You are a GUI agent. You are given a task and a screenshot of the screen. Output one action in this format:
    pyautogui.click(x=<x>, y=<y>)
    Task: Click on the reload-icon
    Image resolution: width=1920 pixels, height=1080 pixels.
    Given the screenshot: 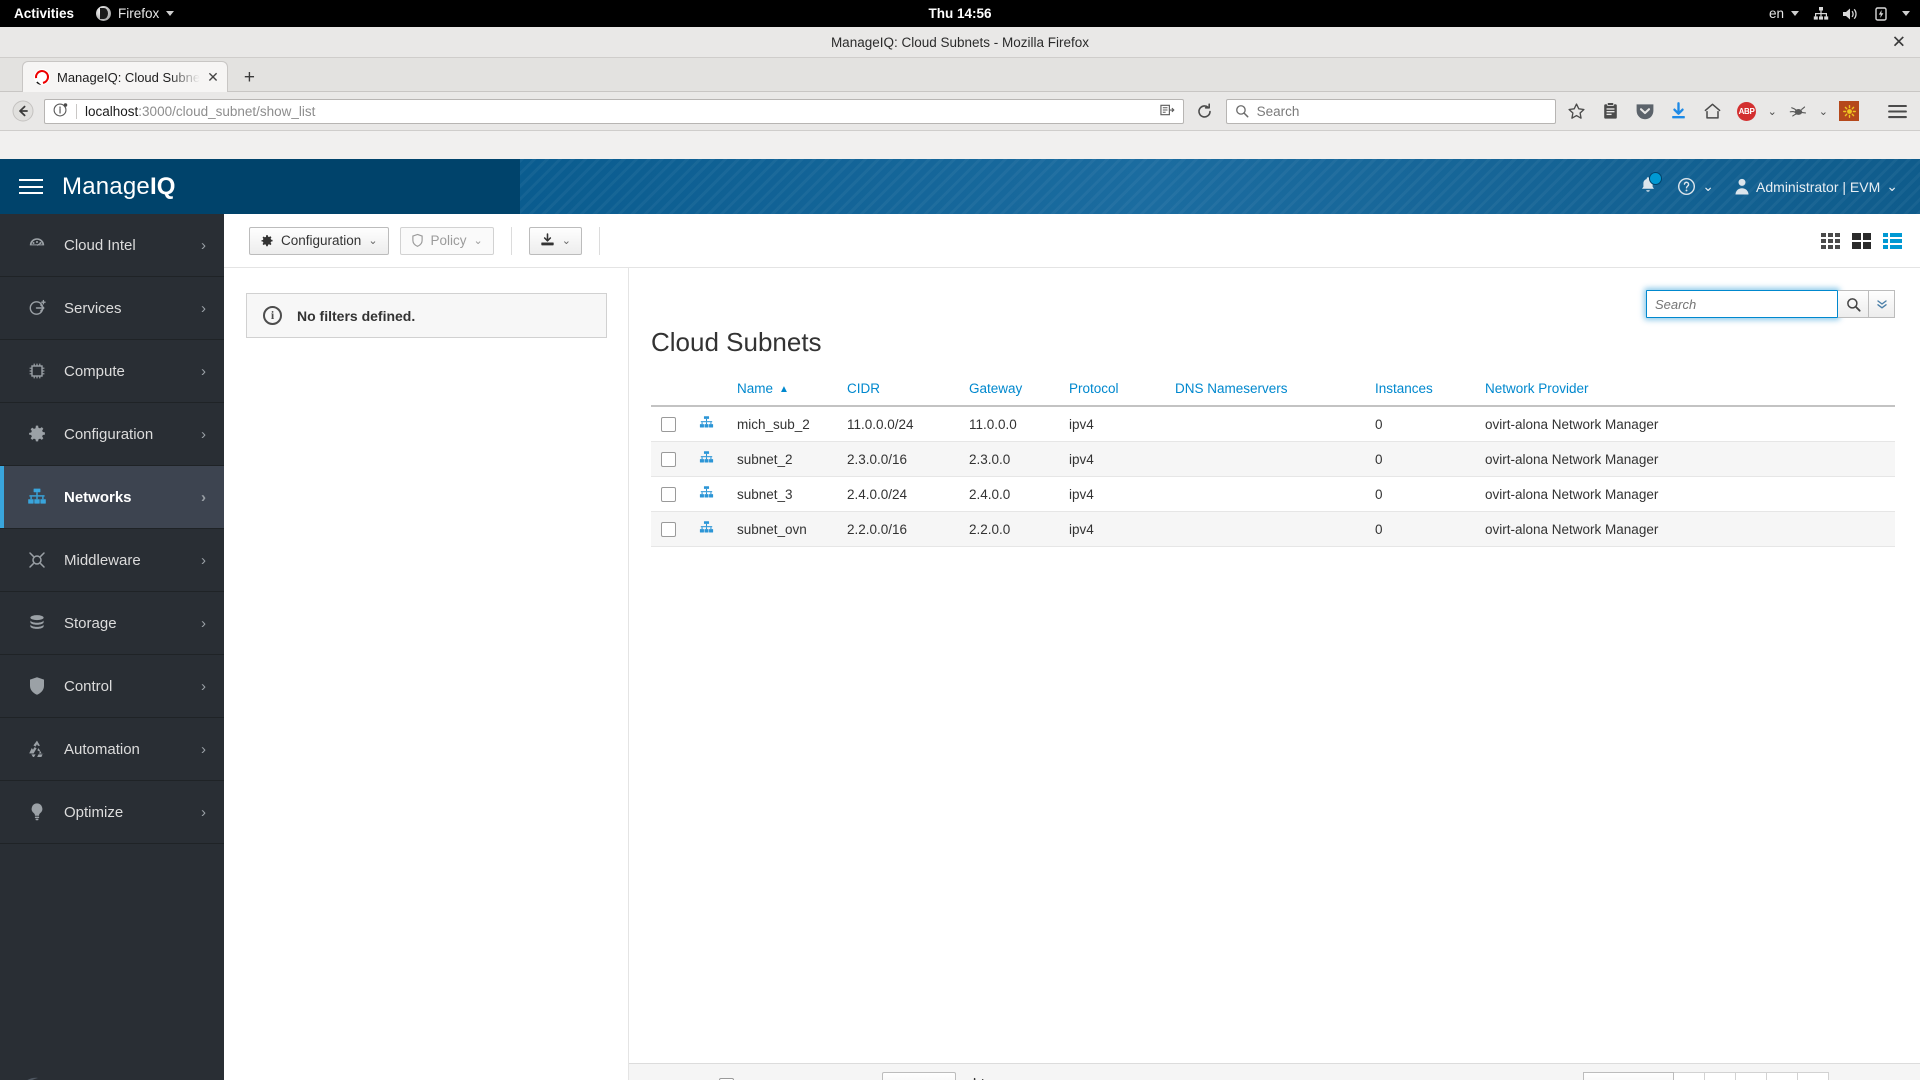 What is the action you would take?
    pyautogui.click(x=1205, y=111)
    